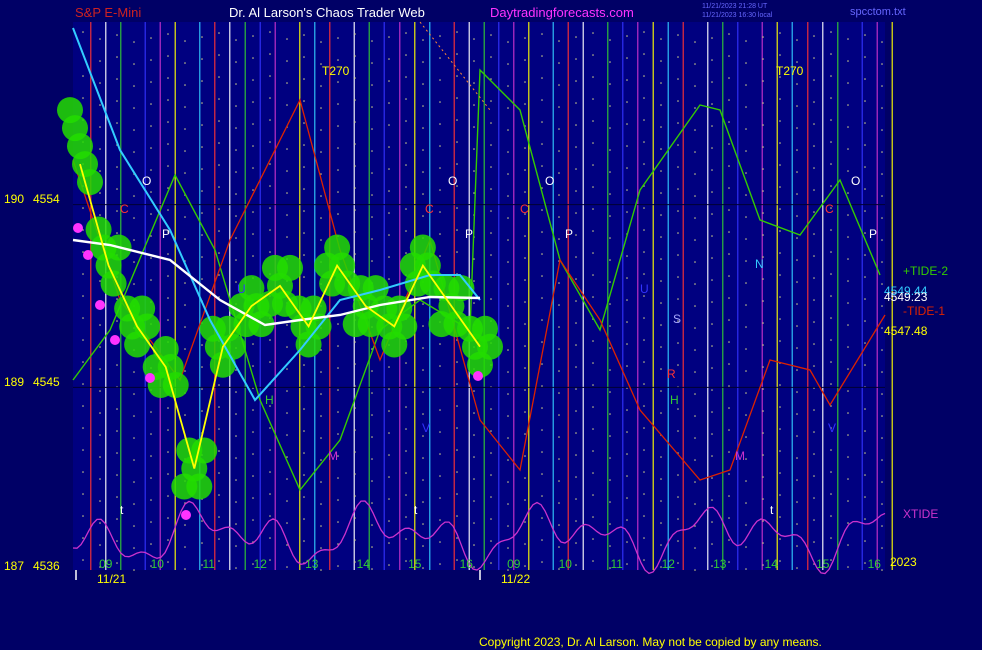 The height and width of the screenshot is (650, 982). Describe the element at coordinates (562, 12) in the screenshot. I see `site-url: Daytradingforecasts.com` at that location.